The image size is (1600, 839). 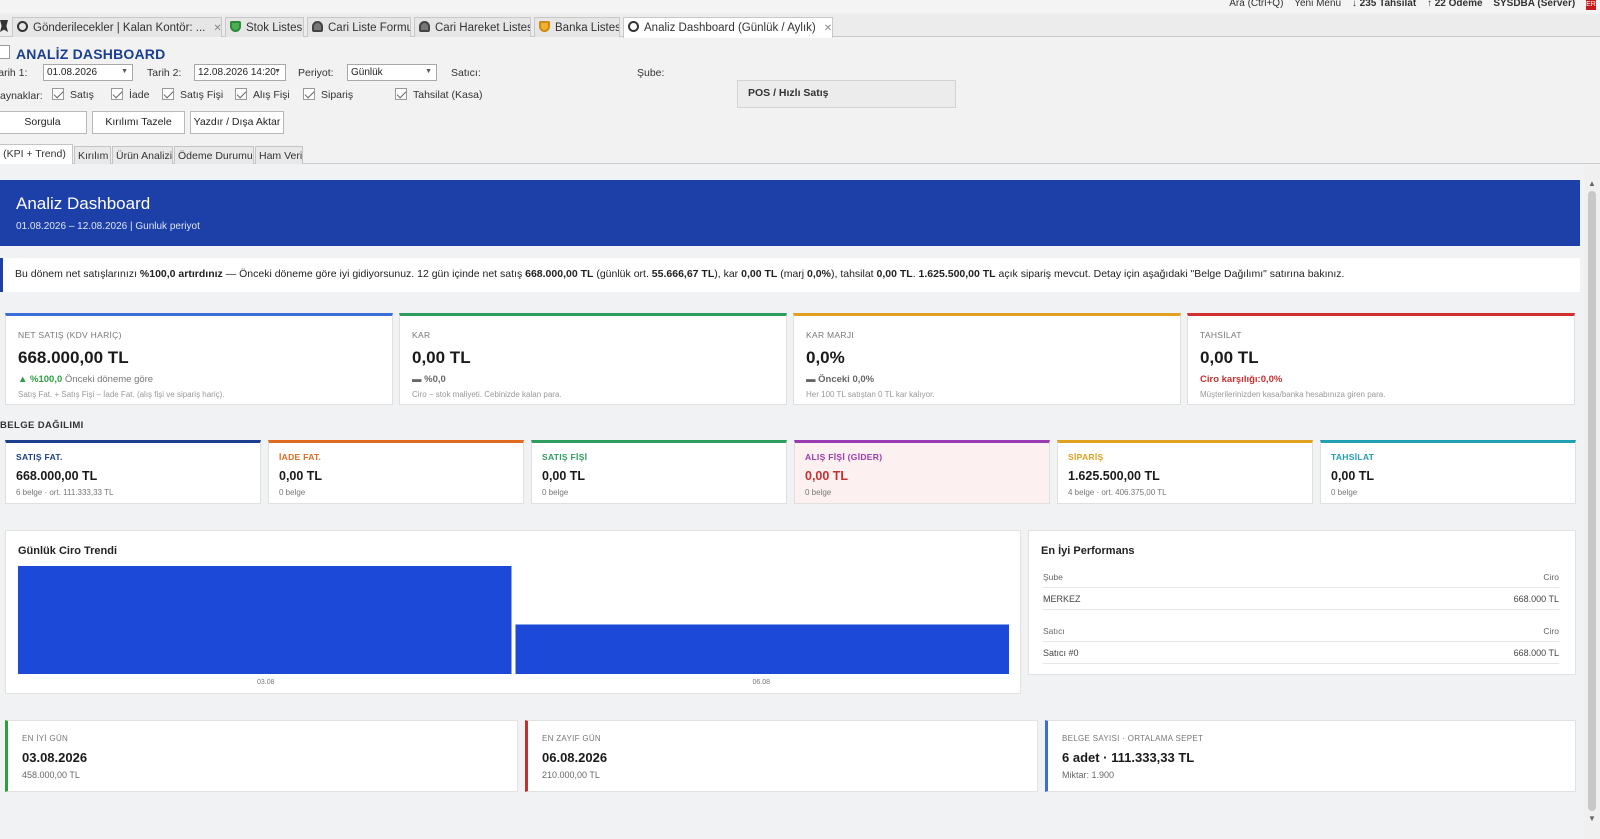 What do you see at coordinates (1592, 818) in the screenshot?
I see `chevron-down-icon: ▼` at bounding box center [1592, 818].